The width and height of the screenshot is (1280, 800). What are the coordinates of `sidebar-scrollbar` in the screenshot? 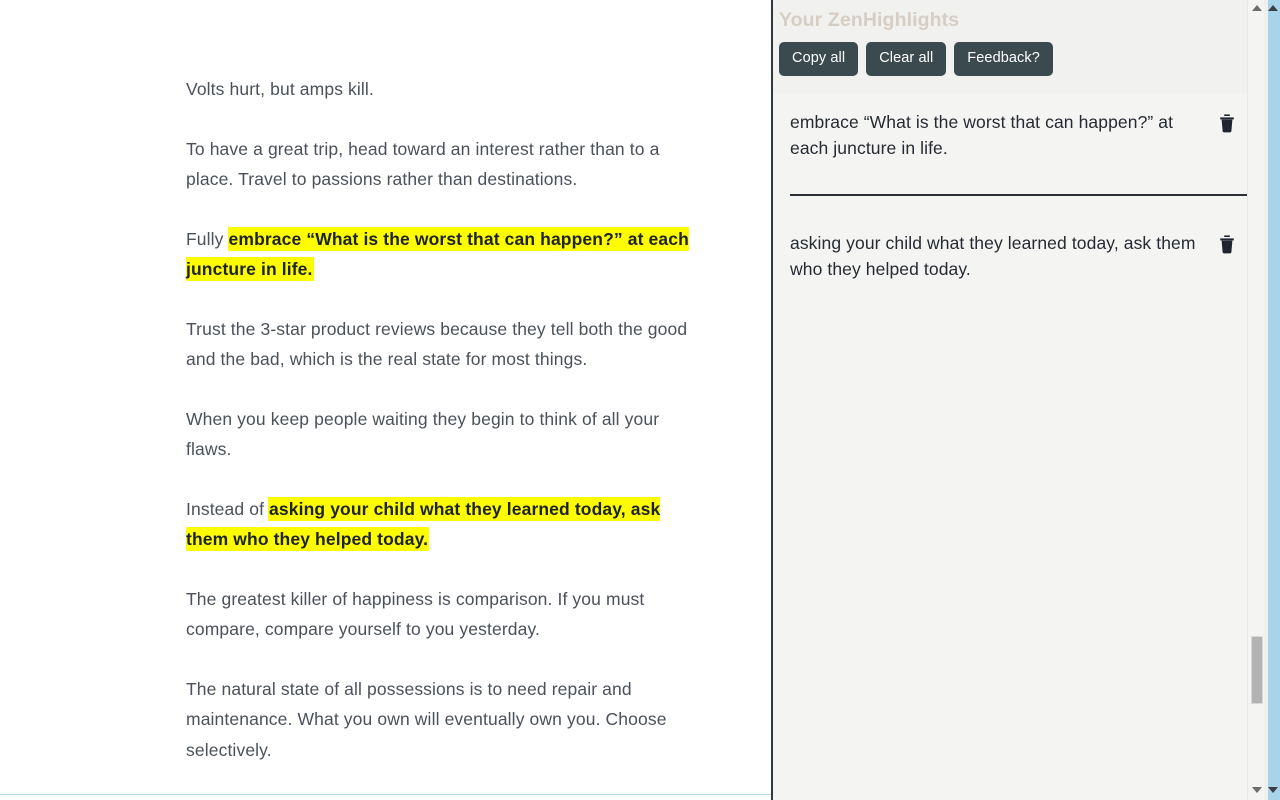 It's located at (1255, 400).